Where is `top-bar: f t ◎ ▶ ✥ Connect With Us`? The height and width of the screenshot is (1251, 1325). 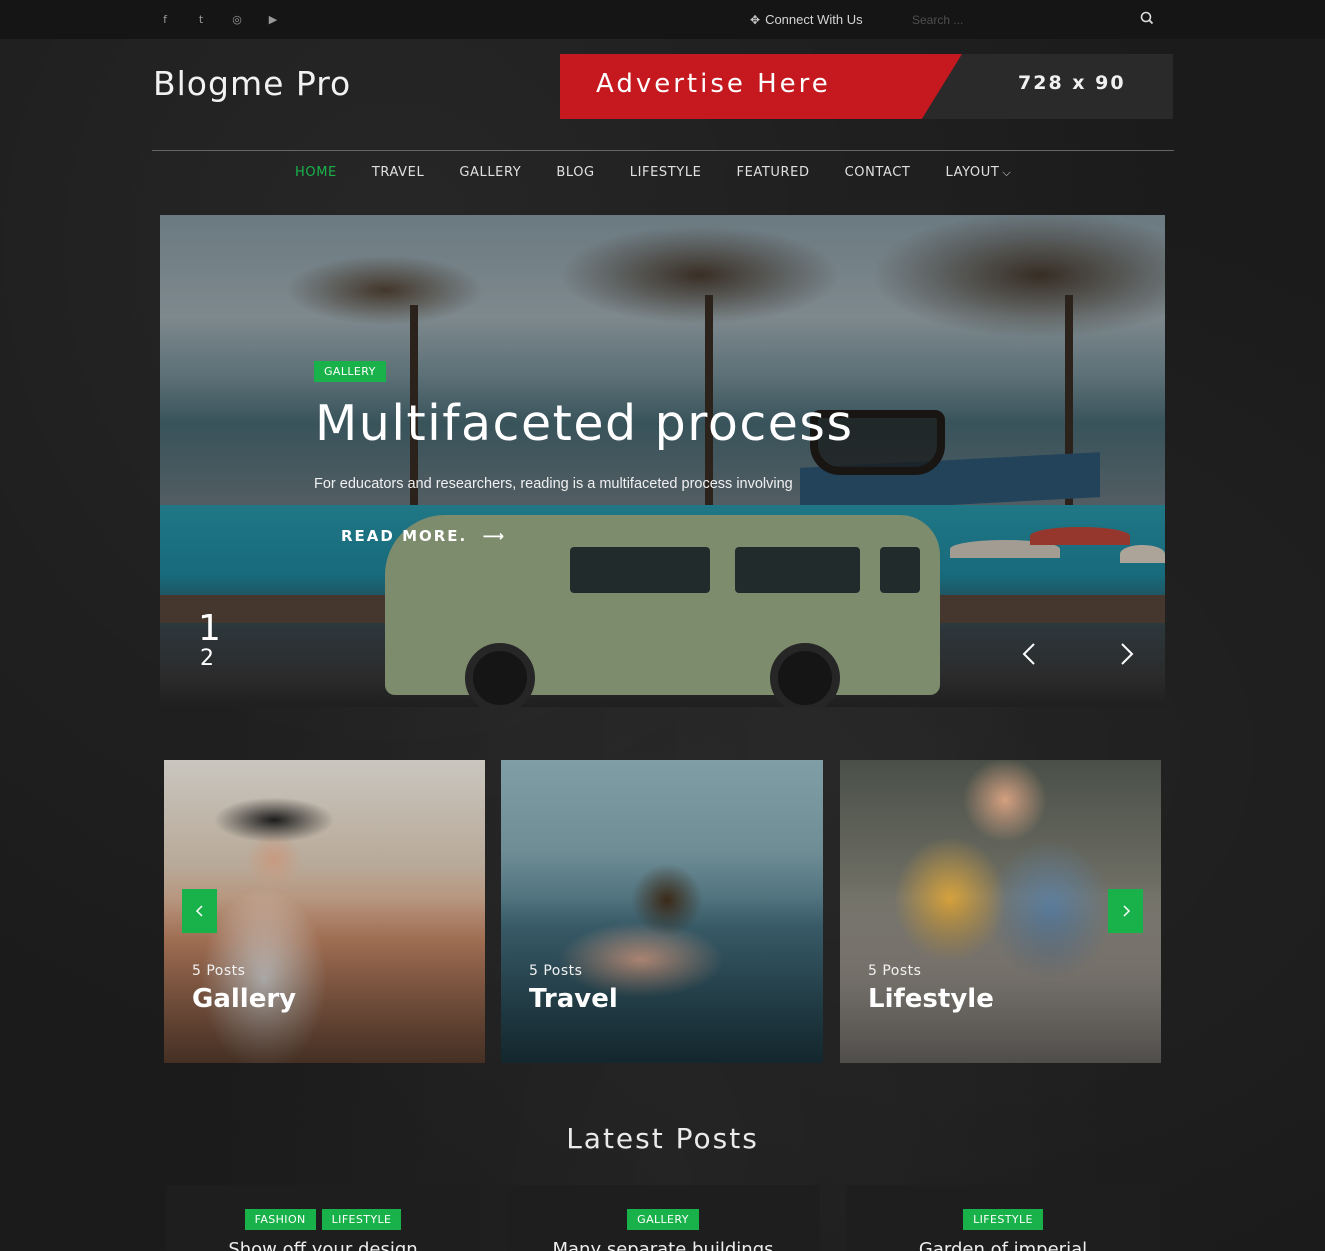
top-bar: f t ◎ ▶ ✥ Connect With Us is located at coordinates (662, 19).